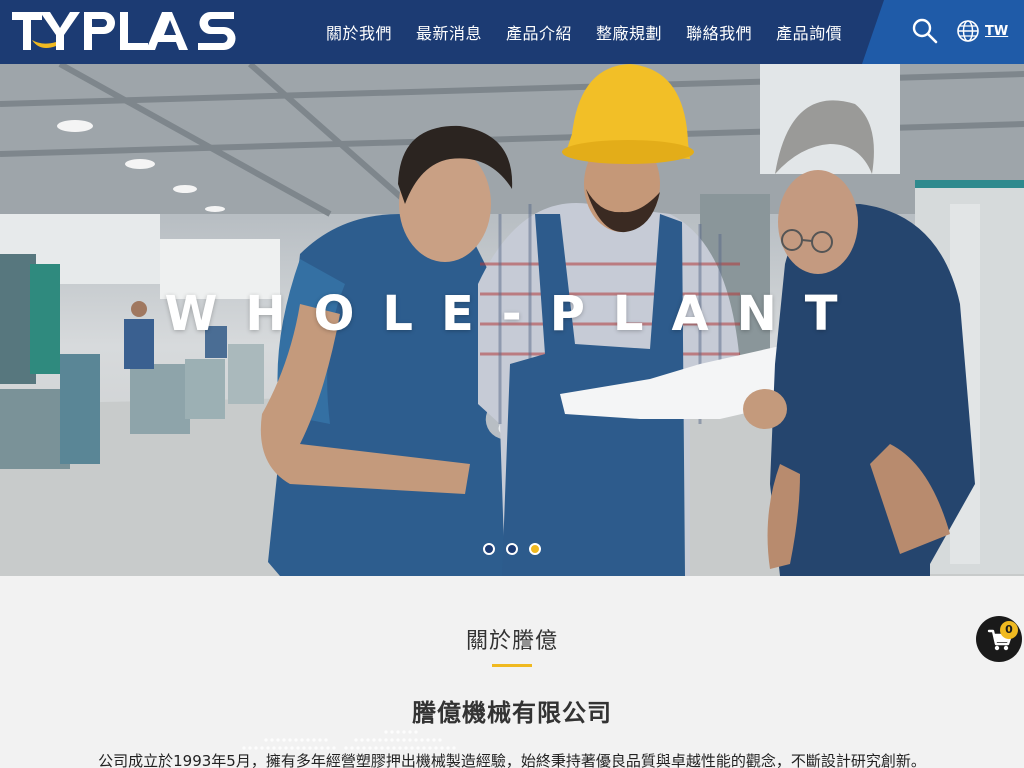 The height and width of the screenshot is (768, 1024). Describe the element at coordinates (997, 31) in the screenshot. I see `language-label: TW` at that location.